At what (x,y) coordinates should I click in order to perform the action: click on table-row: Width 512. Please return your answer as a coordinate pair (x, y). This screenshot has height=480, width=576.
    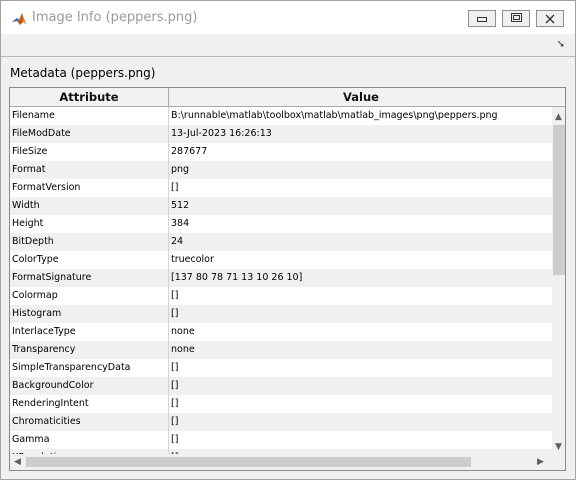
    Looking at the image, I should click on (281, 206).